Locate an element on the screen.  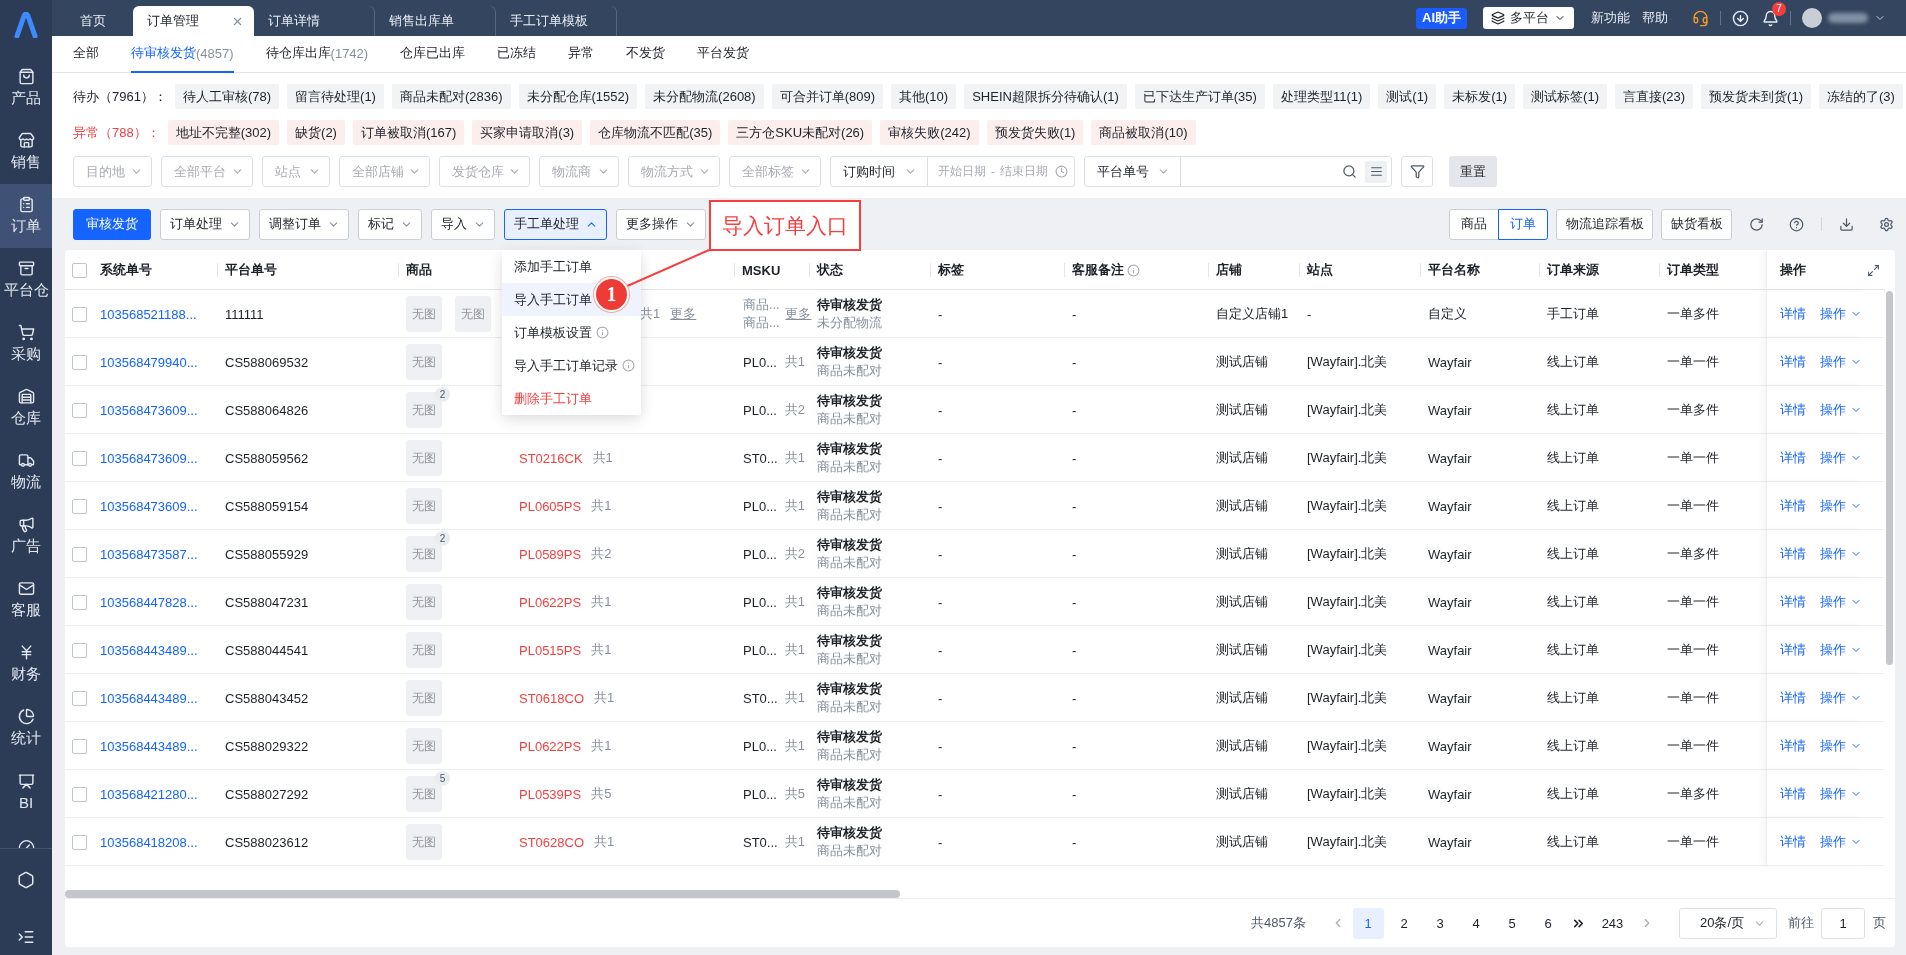
menu-item: 删除手工订单 is located at coordinates (571, 398).